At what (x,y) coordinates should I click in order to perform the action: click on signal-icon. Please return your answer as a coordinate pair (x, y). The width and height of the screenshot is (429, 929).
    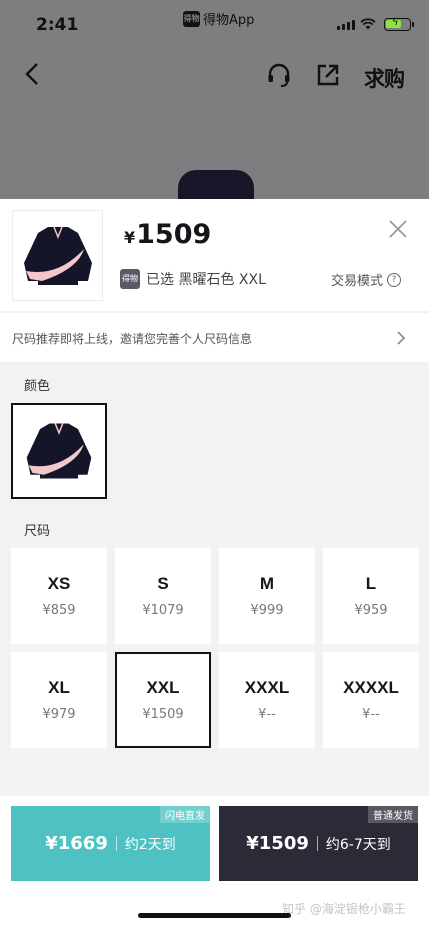
    Looking at the image, I should click on (346, 25).